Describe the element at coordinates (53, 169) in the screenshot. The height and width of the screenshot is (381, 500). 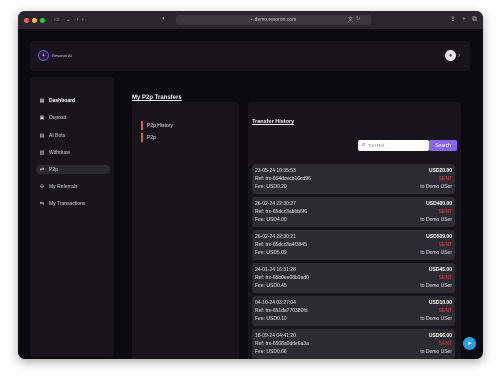
I see `sidebar-item-label: P2p` at that location.